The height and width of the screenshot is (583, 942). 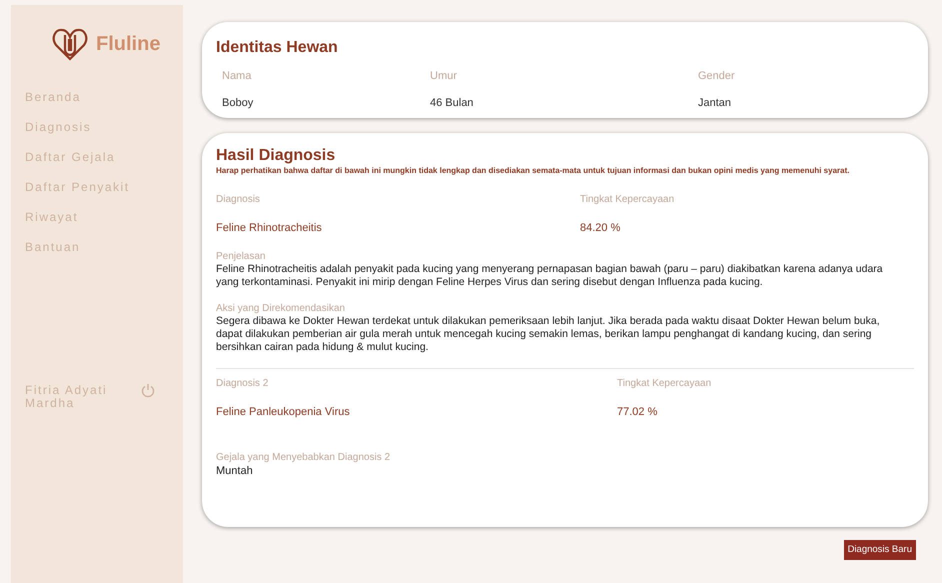 I want to click on nav-link: Bantuan, so click(x=104, y=247).